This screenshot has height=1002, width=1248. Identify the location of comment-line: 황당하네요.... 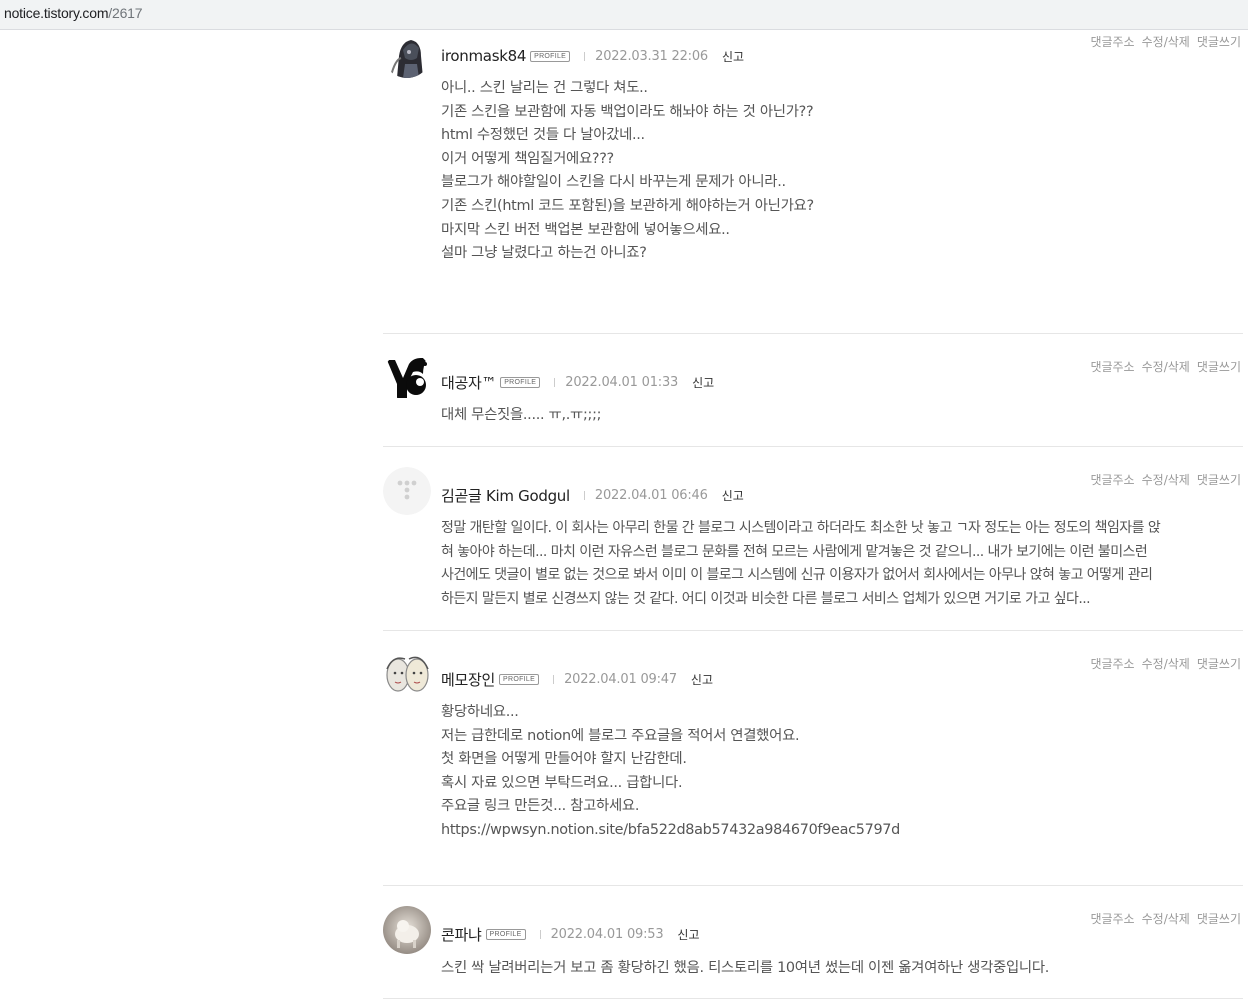
(480, 712).